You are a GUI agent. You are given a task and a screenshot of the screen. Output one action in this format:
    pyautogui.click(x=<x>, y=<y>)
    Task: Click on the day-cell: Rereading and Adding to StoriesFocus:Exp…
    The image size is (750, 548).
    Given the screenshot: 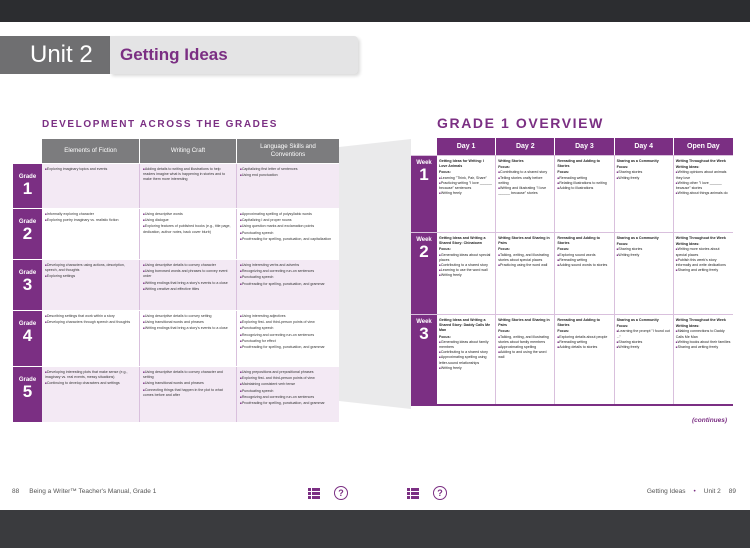 What is the action you would take?
    pyautogui.click(x=585, y=359)
    